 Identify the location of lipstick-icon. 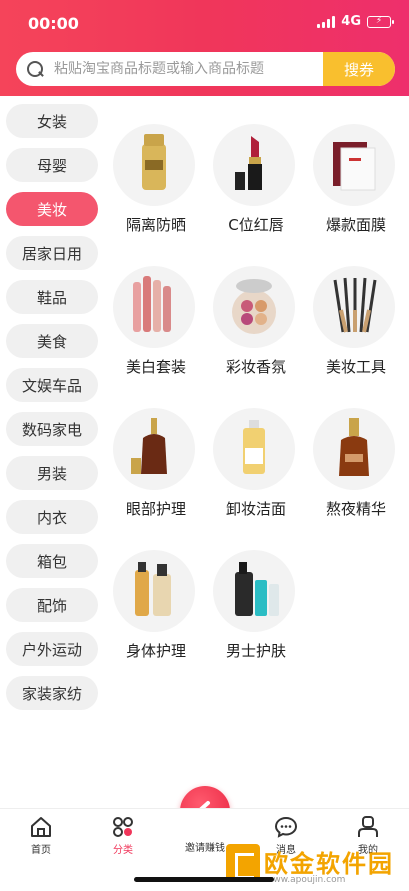
(254, 165).